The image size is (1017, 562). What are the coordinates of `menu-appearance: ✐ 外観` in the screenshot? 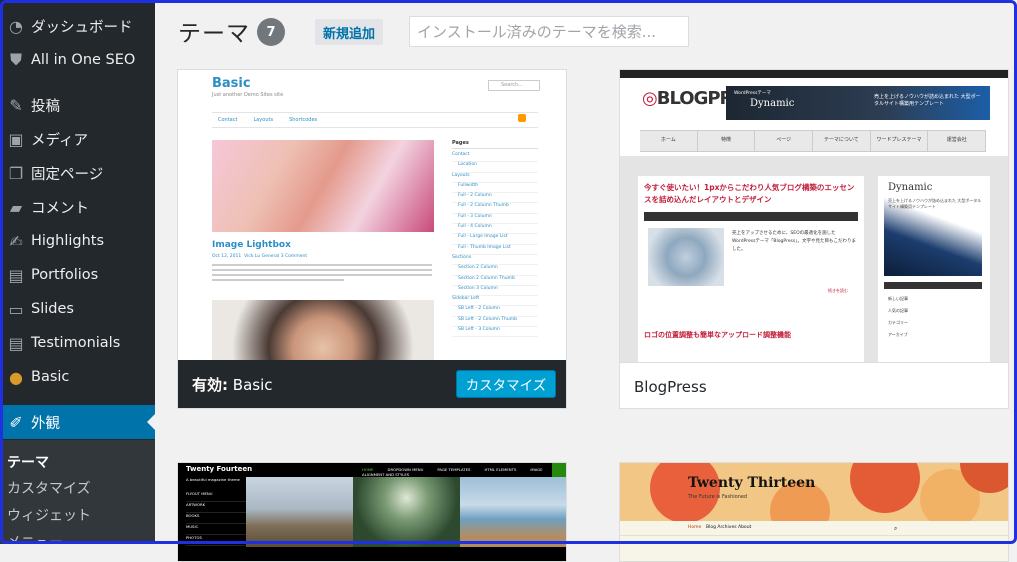 It's located at (77, 422).